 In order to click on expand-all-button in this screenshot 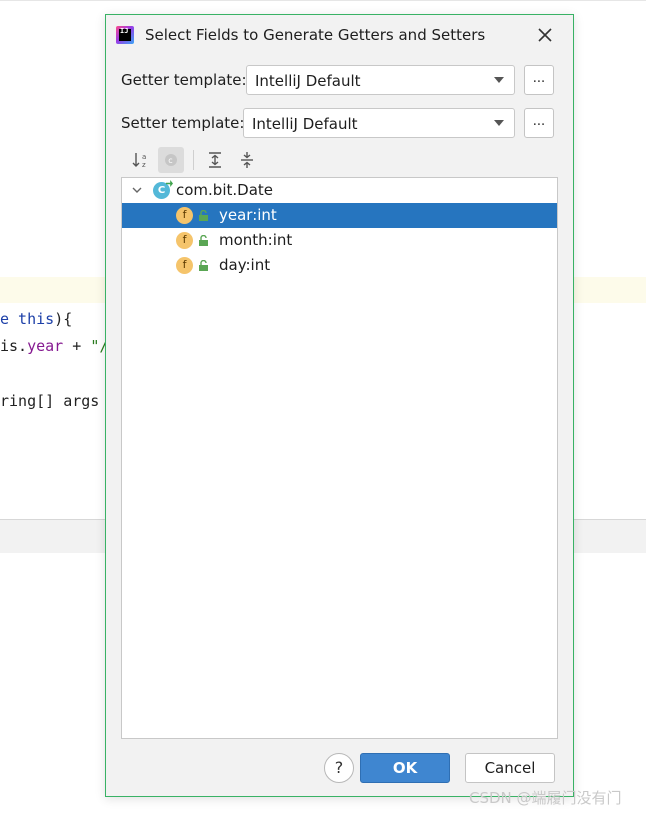, I will do `click(215, 160)`.